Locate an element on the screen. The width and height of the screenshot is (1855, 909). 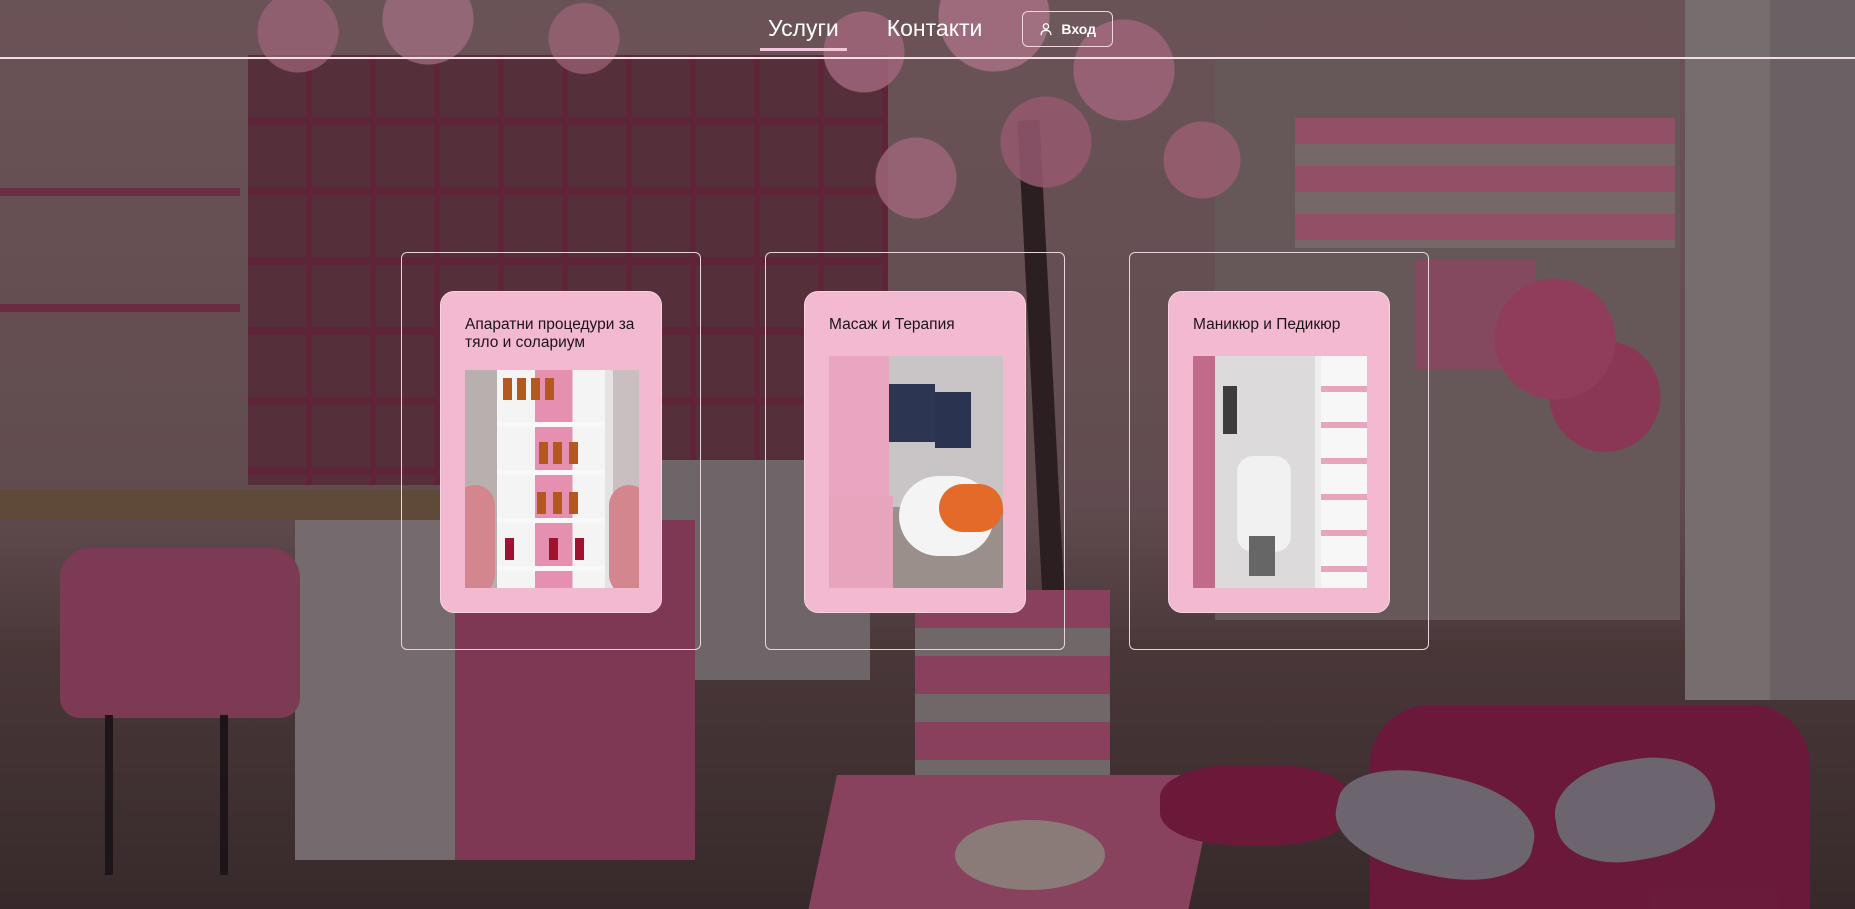
login-button: Вход is located at coordinates (1068, 28).